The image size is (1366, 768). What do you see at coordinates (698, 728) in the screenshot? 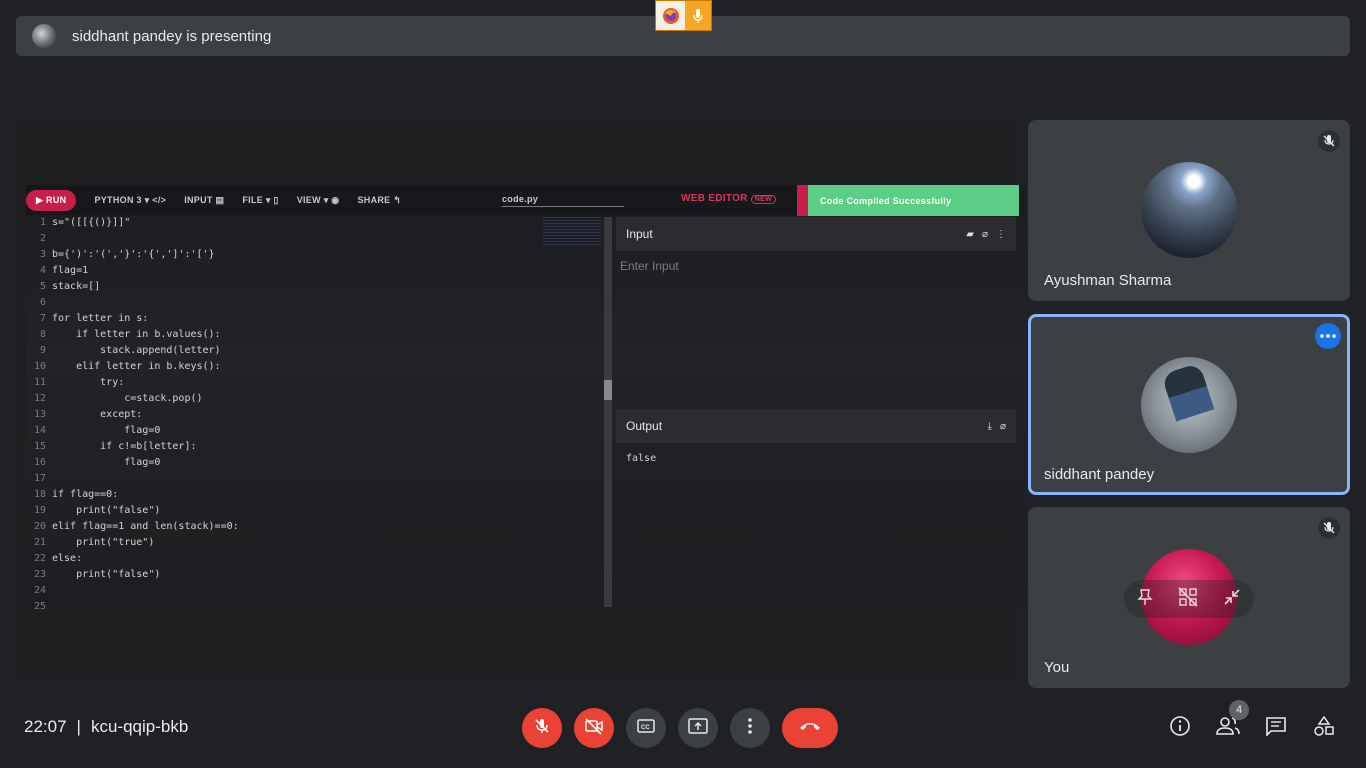
I see `present-now-button` at bounding box center [698, 728].